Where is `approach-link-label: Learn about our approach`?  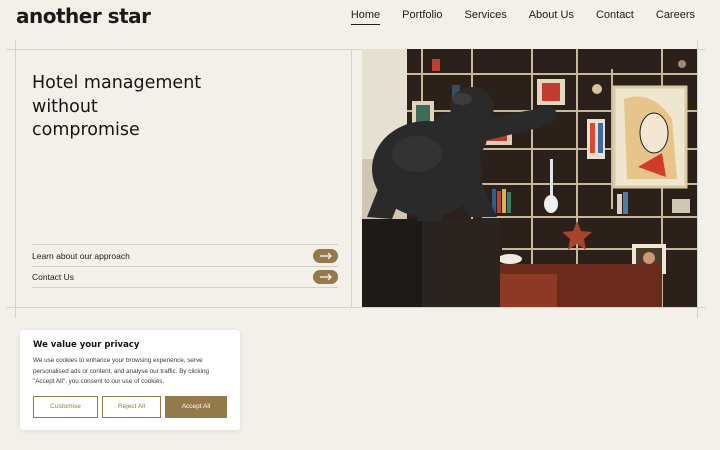
approach-link-label: Learn about our approach is located at coordinates (81, 255).